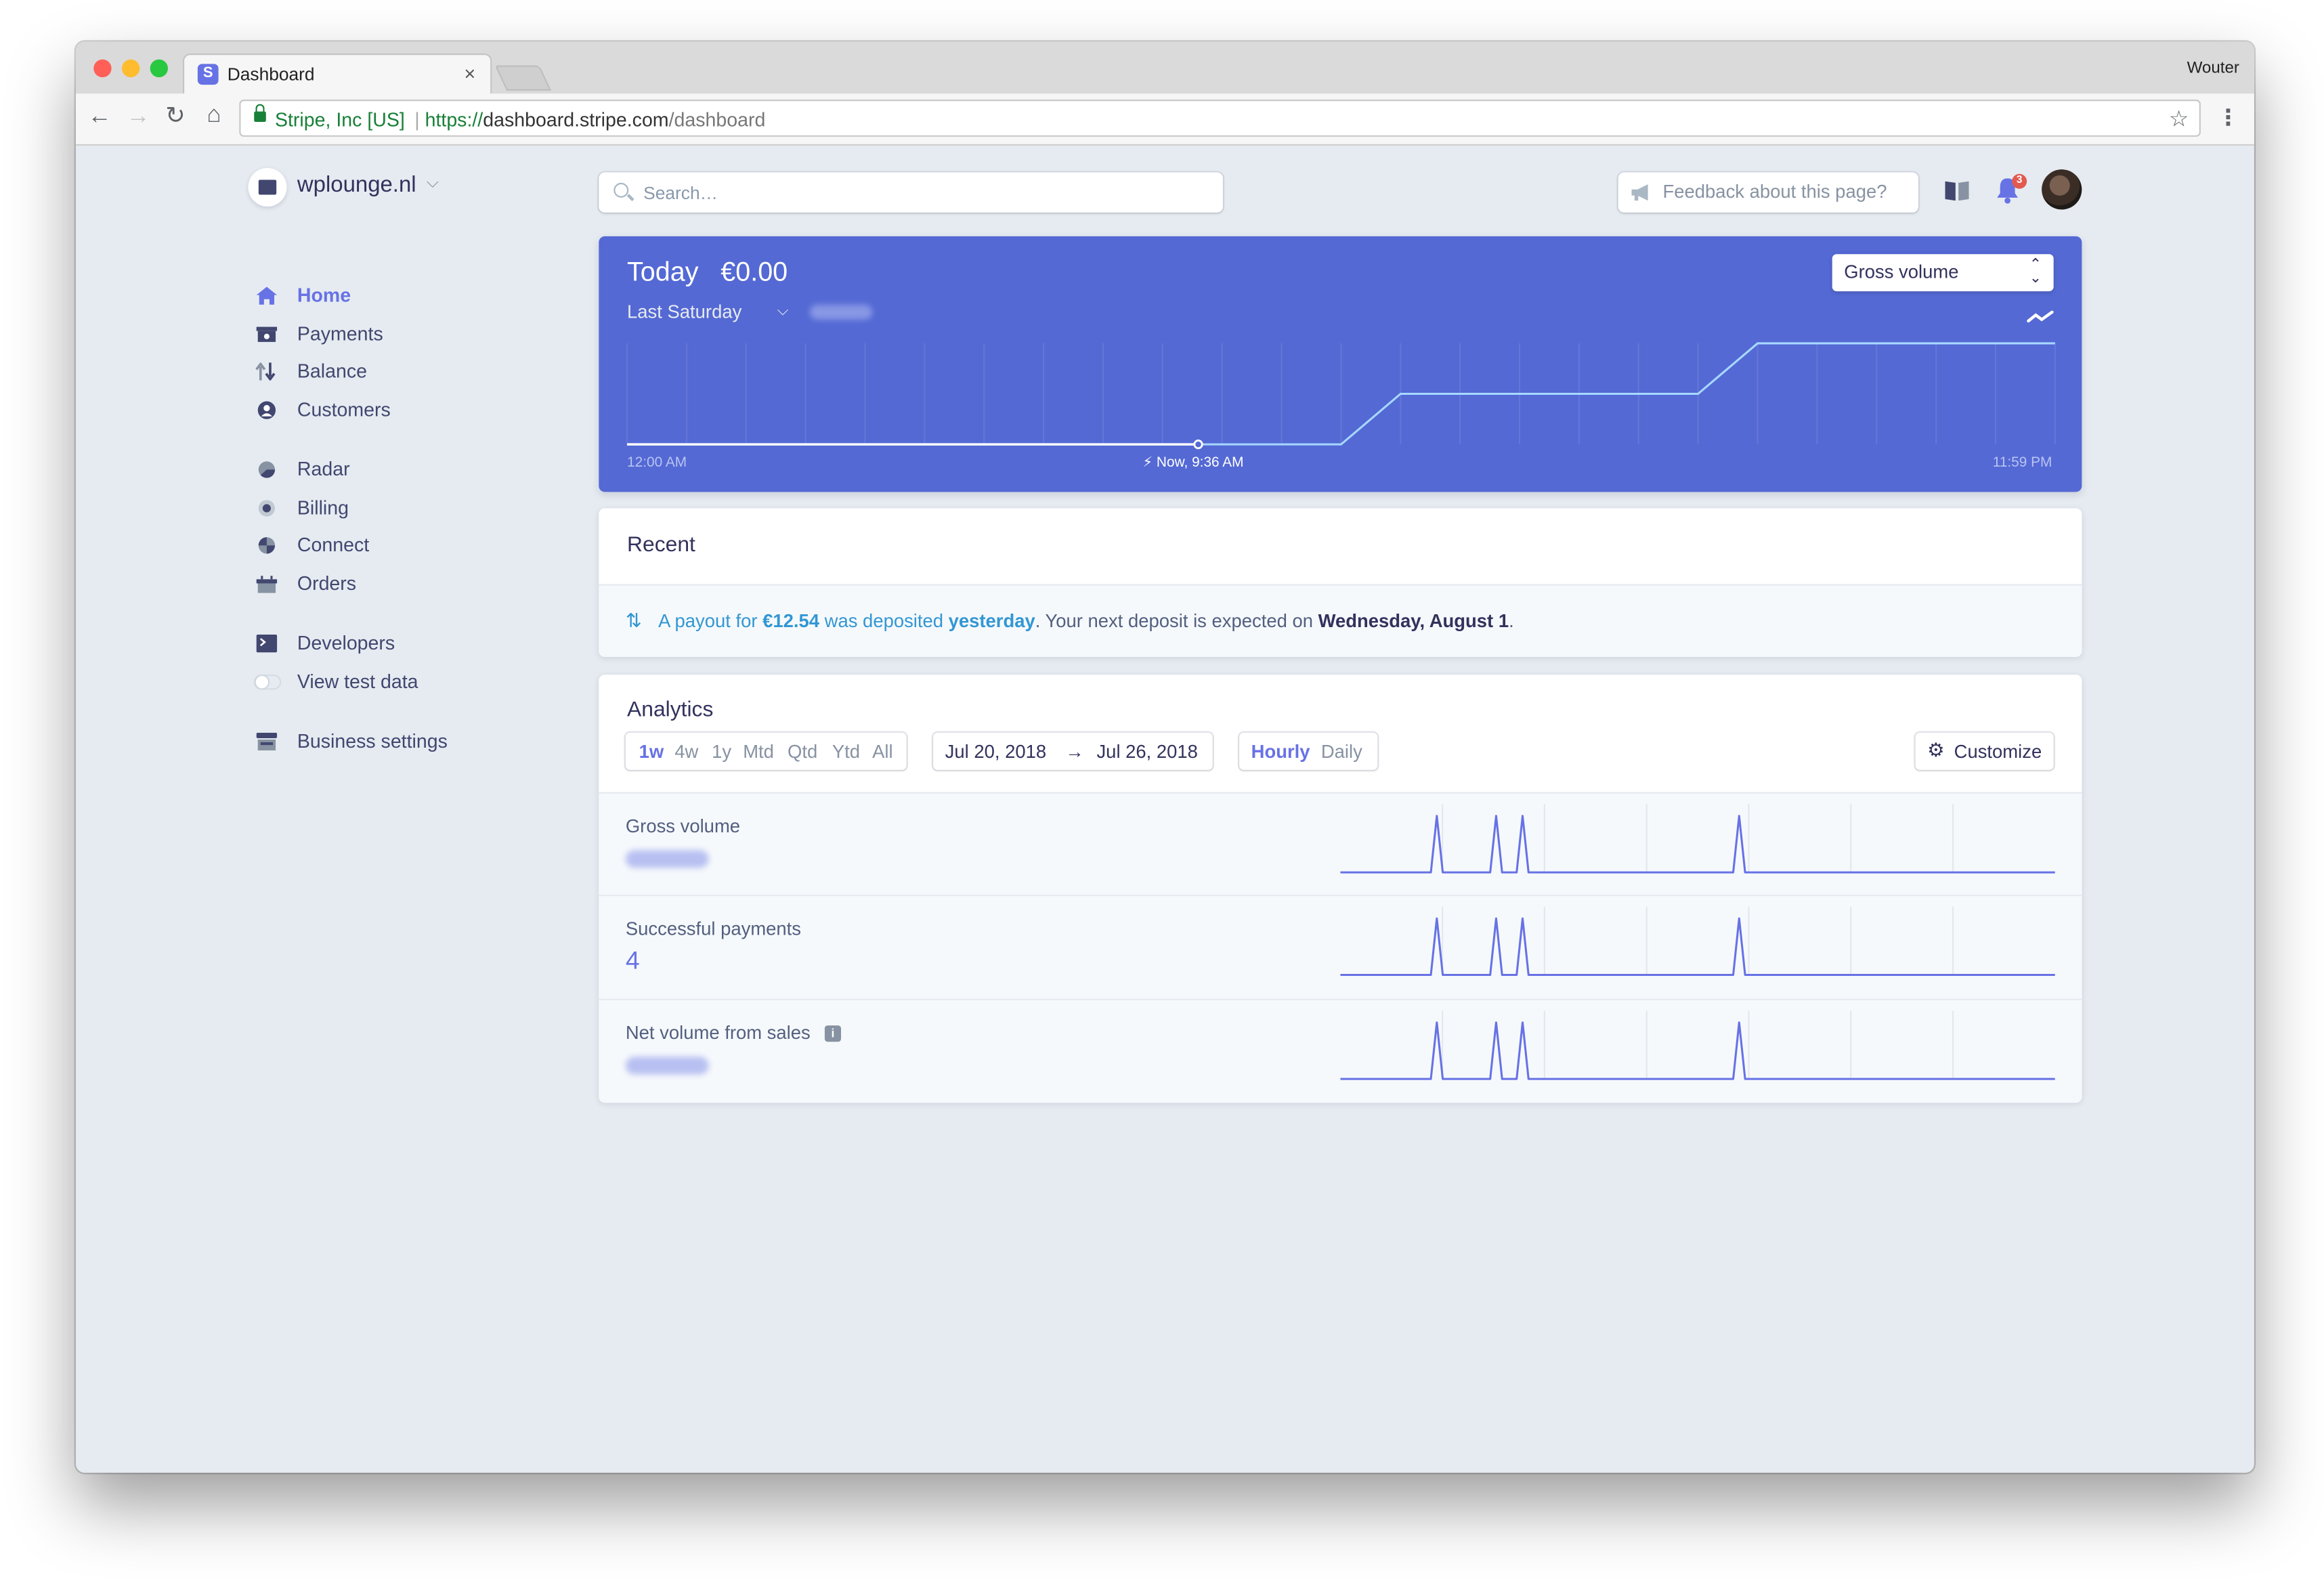 Image resolution: width=2324 pixels, height=1578 pixels. I want to click on metric-row-net-volume: Net volume from sales i, so click(1340, 1050).